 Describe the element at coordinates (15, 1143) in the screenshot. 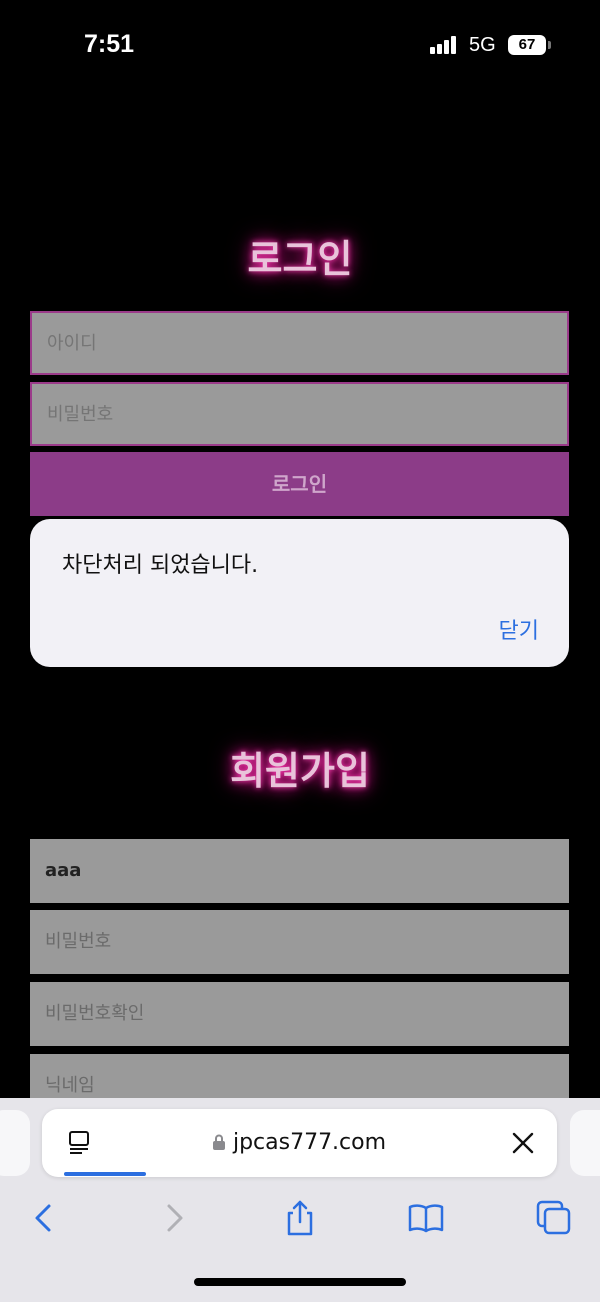

I see `previous-tab-peek` at that location.